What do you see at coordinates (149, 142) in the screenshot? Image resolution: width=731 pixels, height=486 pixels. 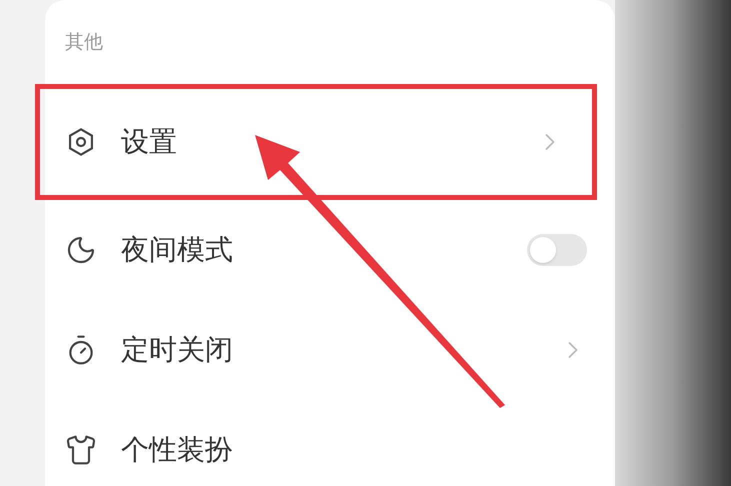 I see `menu-item-label: 设置` at bounding box center [149, 142].